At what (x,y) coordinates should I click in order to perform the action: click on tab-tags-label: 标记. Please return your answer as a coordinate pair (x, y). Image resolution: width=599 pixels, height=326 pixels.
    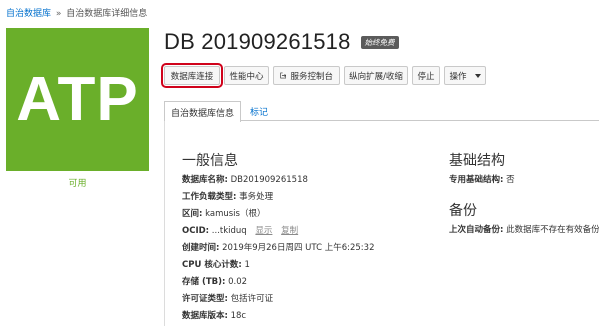
    Looking at the image, I should click on (259, 113).